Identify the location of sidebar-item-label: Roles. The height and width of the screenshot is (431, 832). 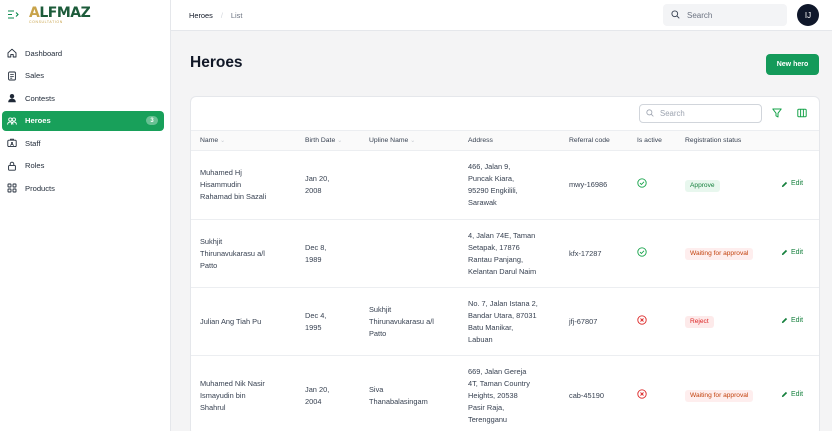
(35, 165).